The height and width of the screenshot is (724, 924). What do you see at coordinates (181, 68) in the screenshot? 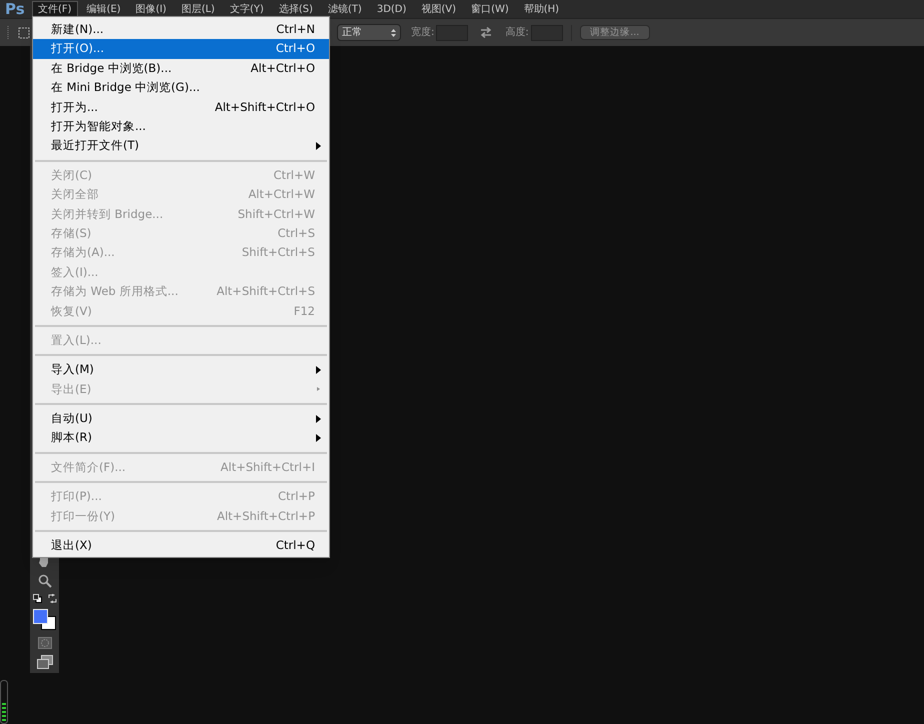
I see `menu-item: 在 Bridge 中浏览(B)... Alt+Ctrl+O` at bounding box center [181, 68].